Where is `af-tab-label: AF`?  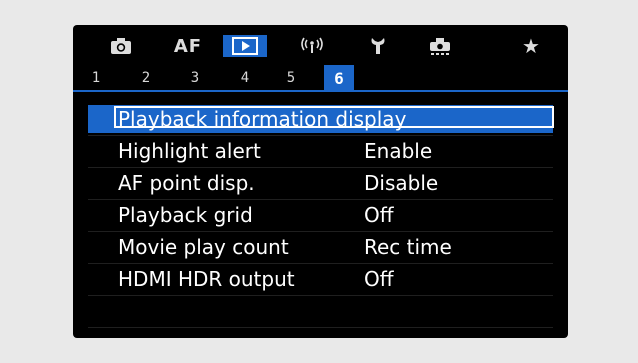
af-tab-label: AF is located at coordinates (188, 46).